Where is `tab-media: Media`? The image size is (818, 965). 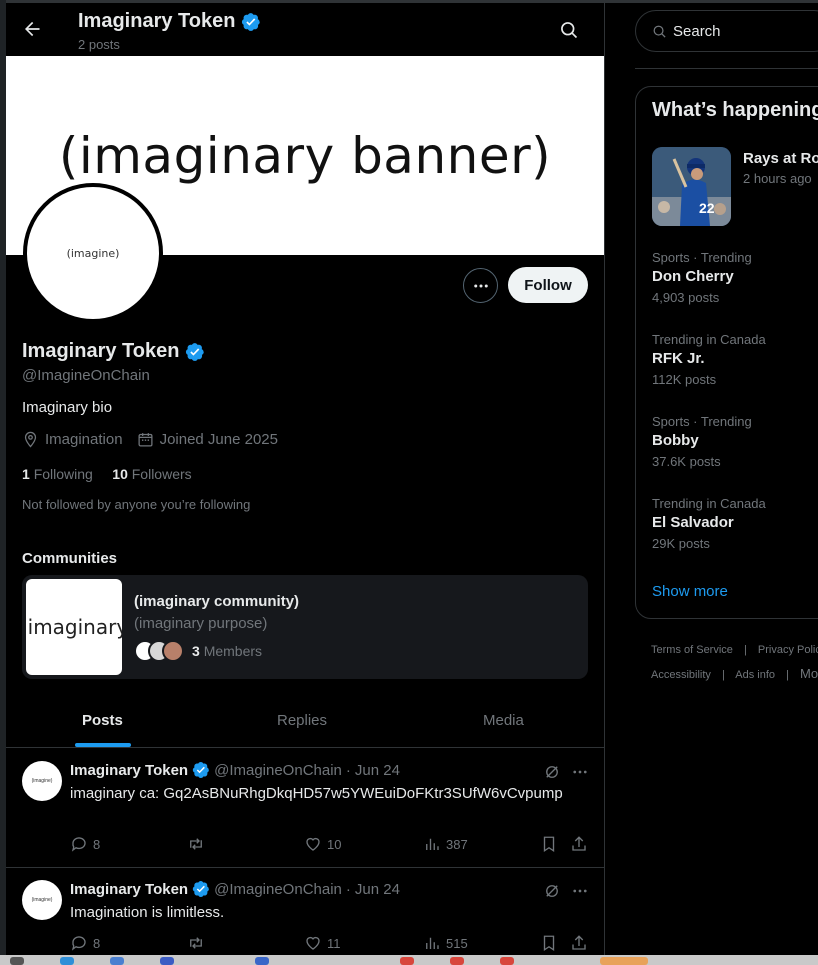
tab-media: Media is located at coordinates (503, 720).